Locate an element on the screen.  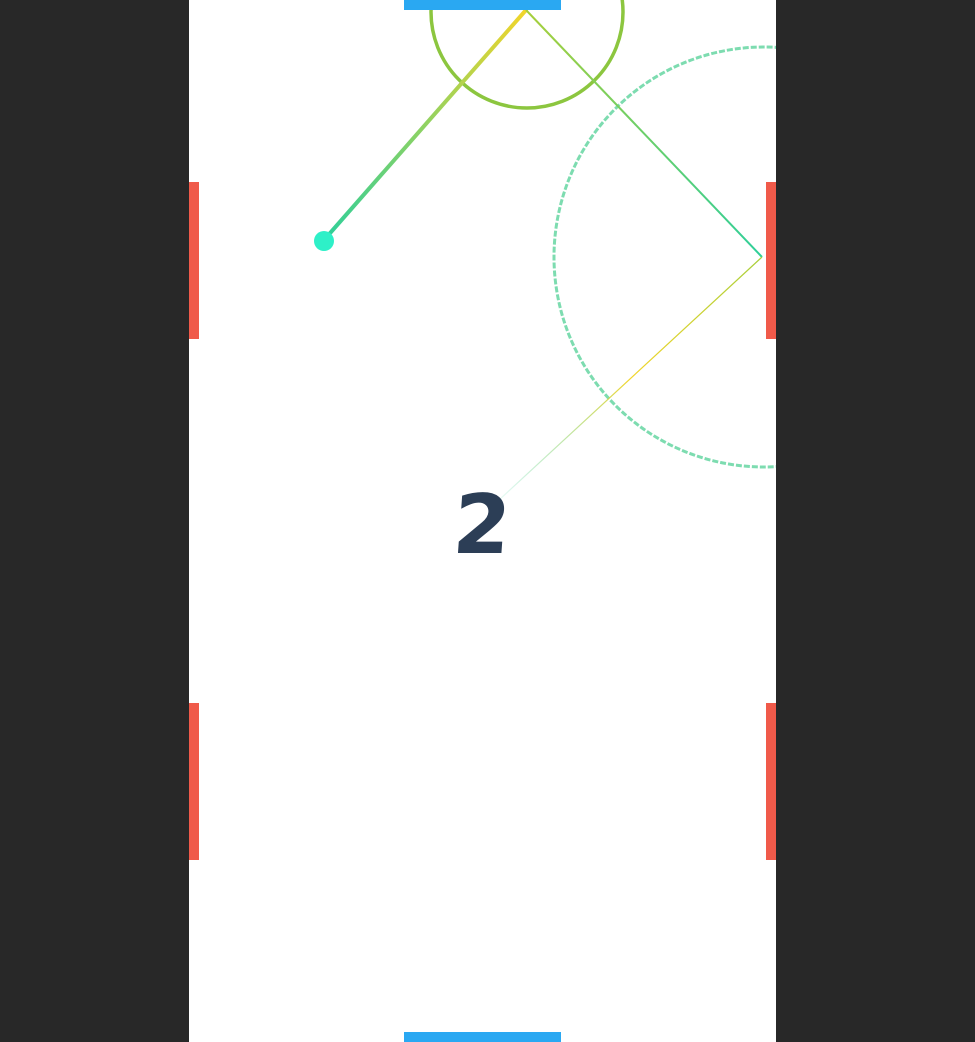
score-display: 2 is located at coordinates (482, 525).